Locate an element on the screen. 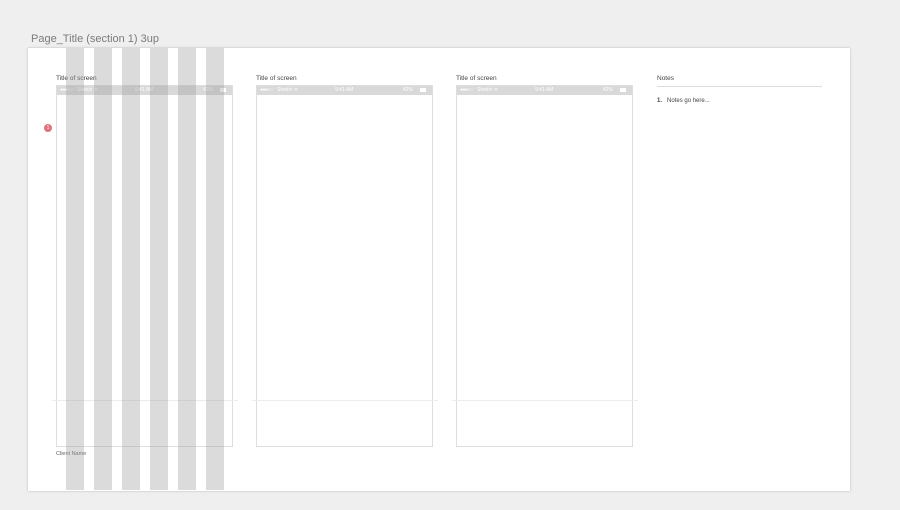  screen-title-3: Title of screen is located at coordinates (476, 78).